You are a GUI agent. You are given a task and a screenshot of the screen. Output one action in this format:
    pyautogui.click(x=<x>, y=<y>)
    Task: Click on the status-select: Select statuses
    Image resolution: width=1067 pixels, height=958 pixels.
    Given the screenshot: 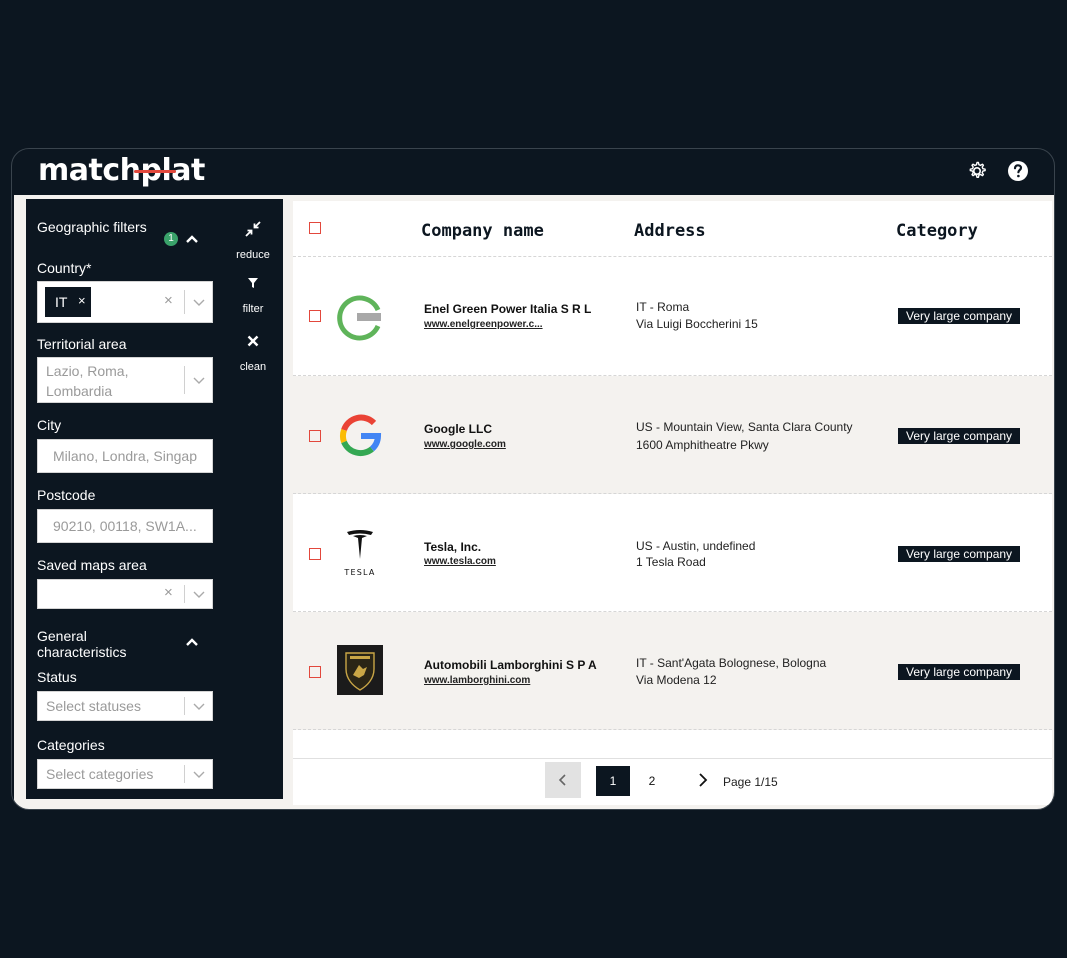 What is the action you would take?
    pyautogui.click(x=125, y=706)
    